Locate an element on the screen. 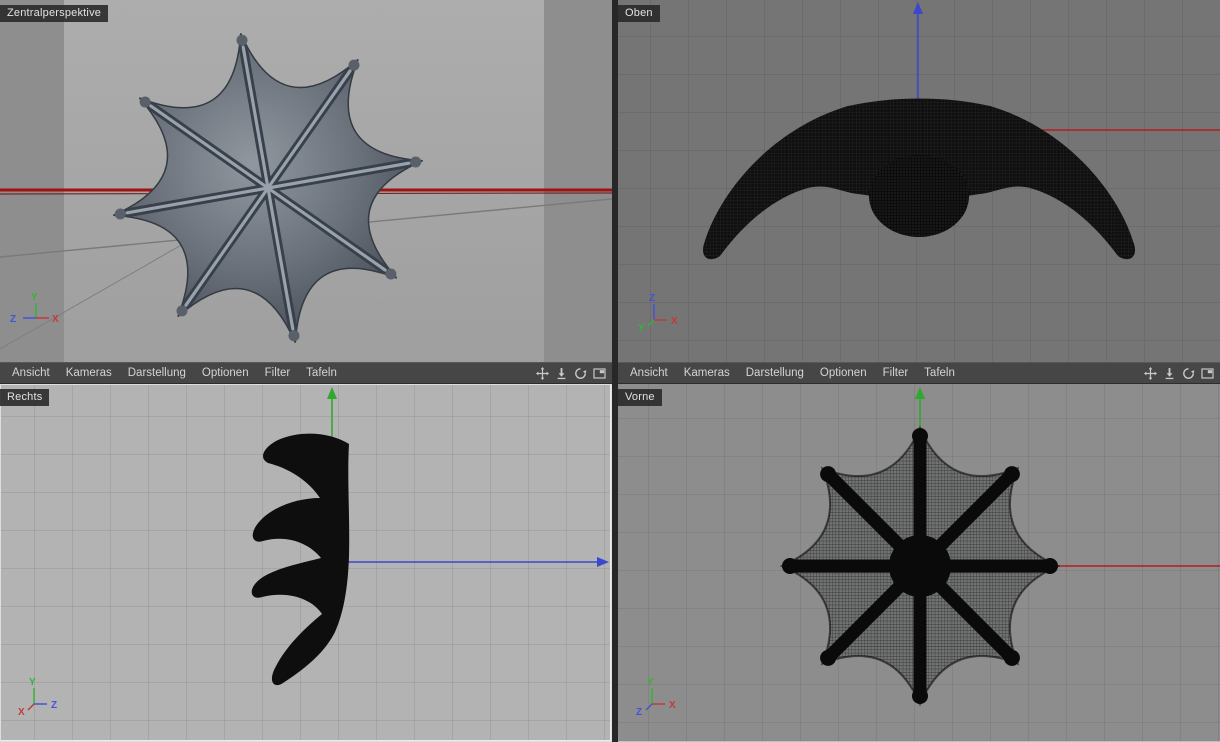 The height and width of the screenshot is (742, 1220). viewport-label: Oben is located at coordinates (639, 13).